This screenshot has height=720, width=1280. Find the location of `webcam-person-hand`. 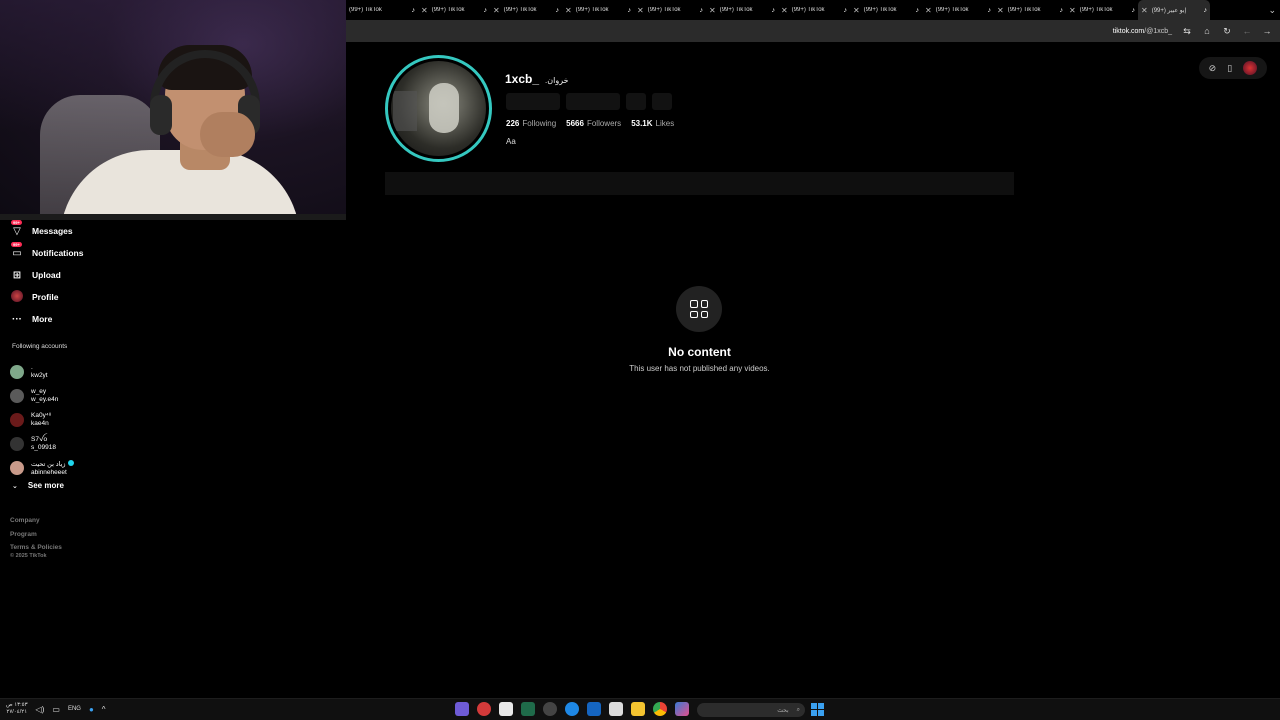

webcam-person-hand is located at coordinates (227, 134).